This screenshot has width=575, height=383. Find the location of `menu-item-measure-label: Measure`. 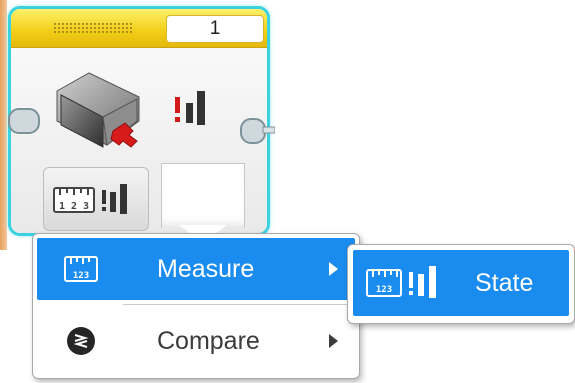

menu-item-measure-label: Measure is located at coordinates (206, 269).